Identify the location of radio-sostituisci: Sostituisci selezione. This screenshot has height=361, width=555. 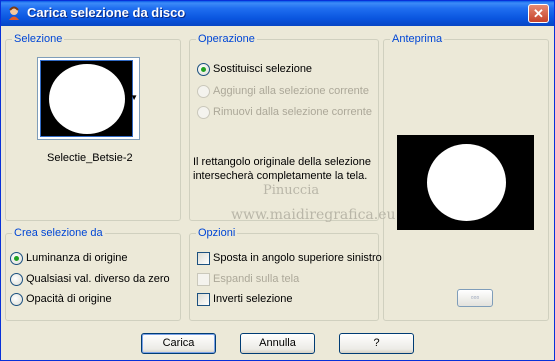
(254, 70).